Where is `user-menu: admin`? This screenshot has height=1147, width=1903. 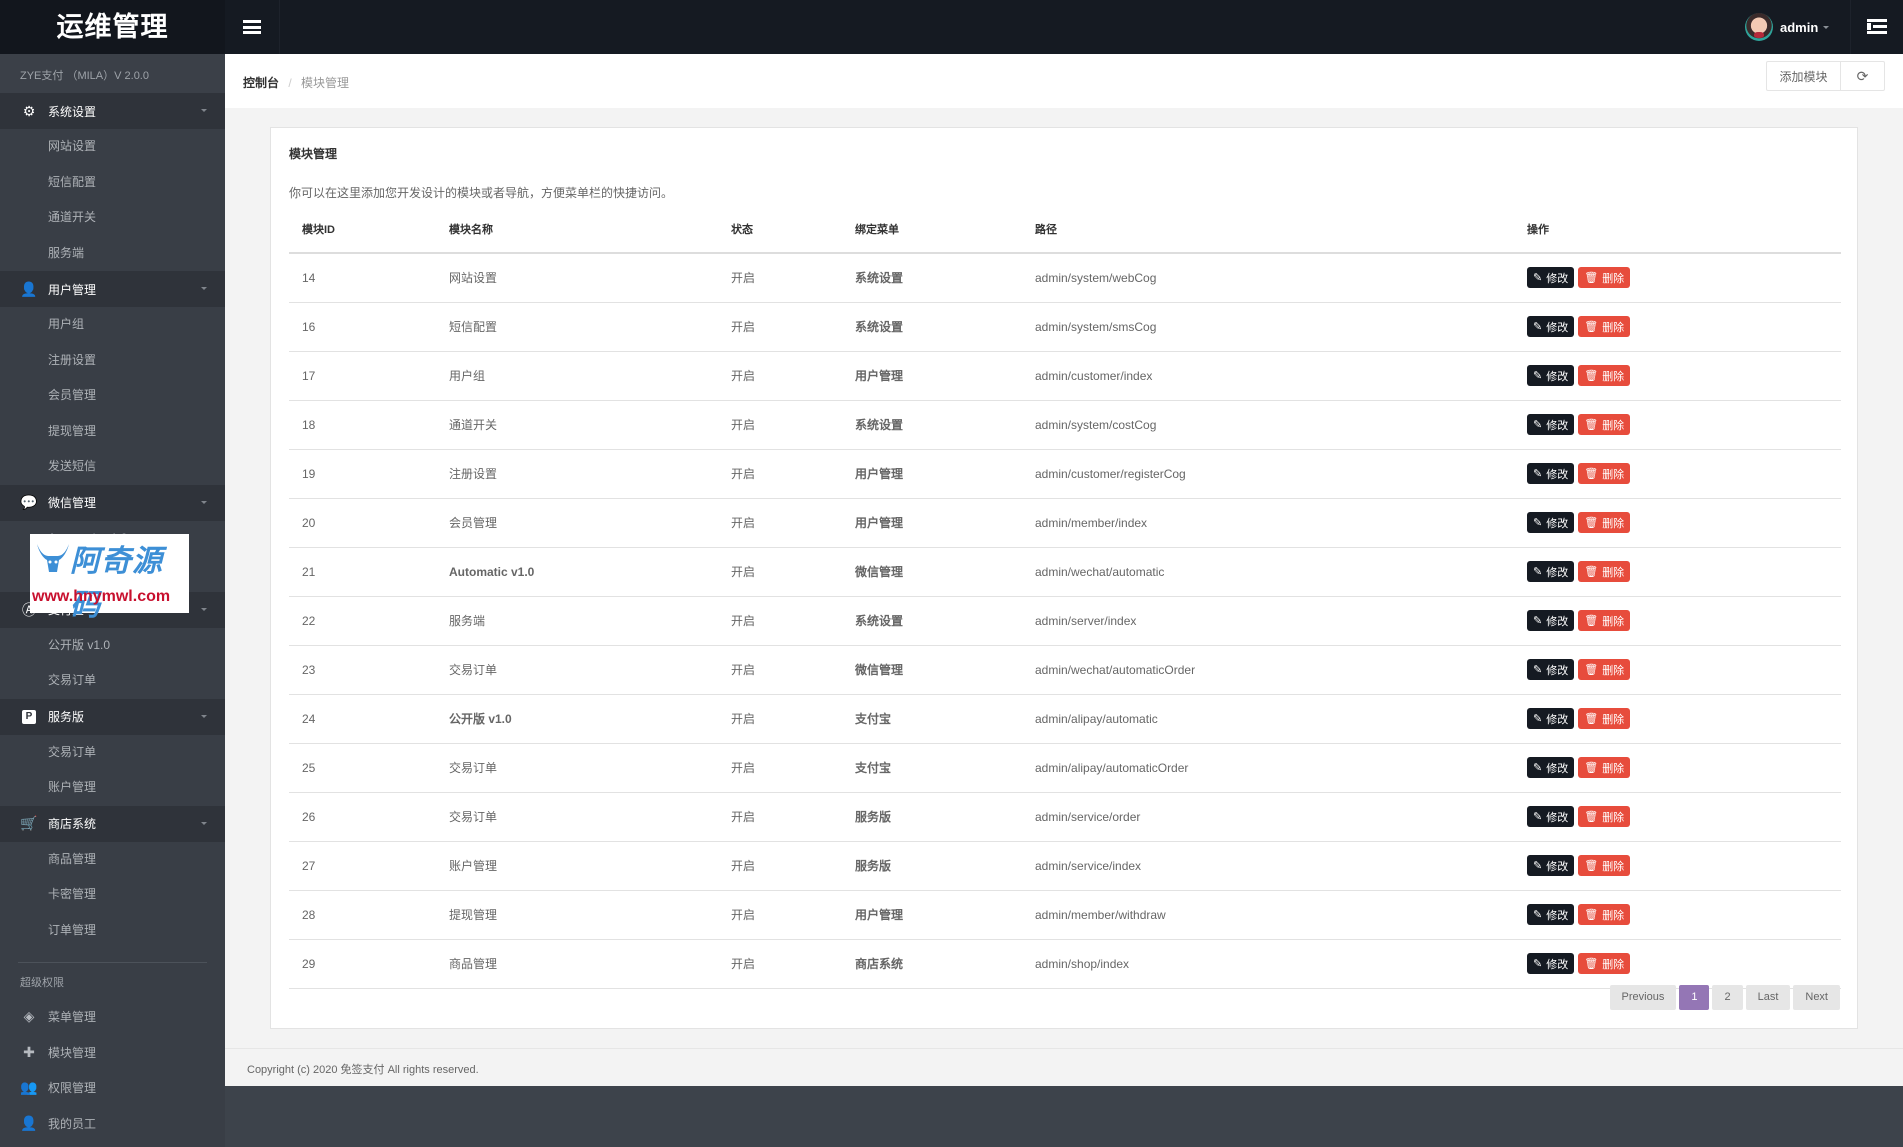 user-menu: admin is located at coordinates (1787, 27).